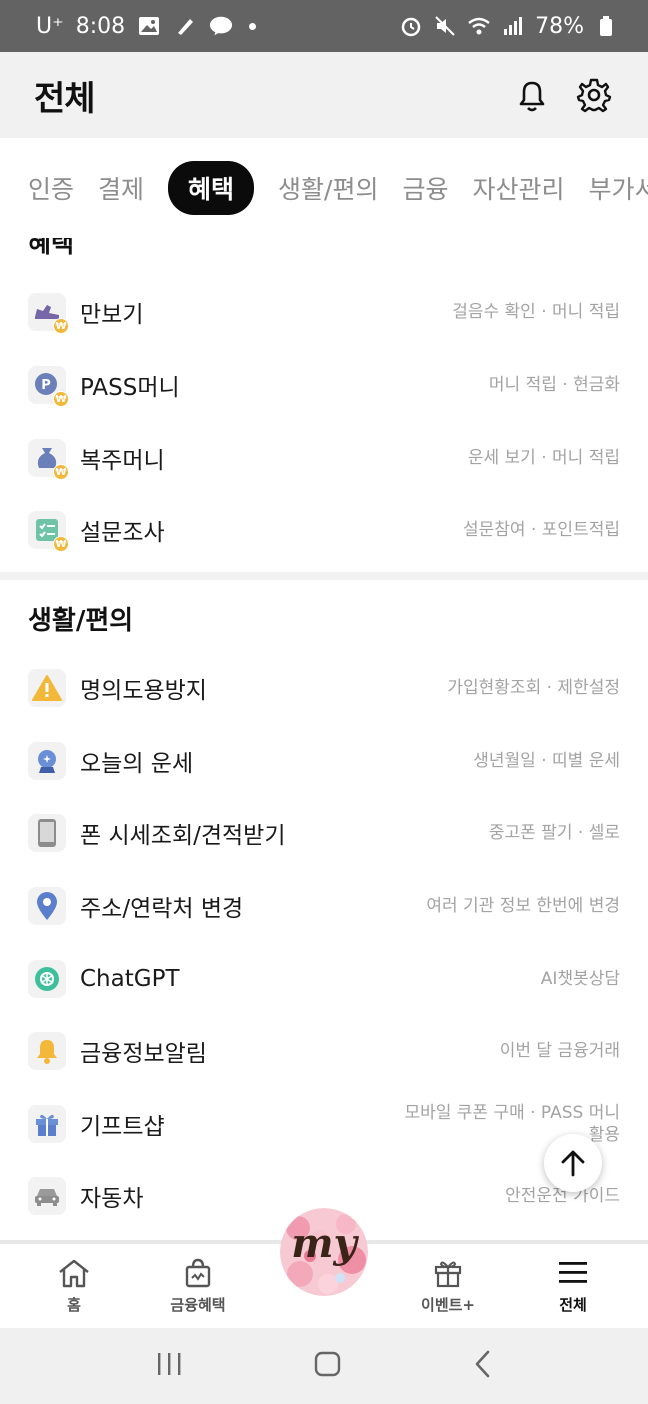  I want to click on list-item-identity-protection: 명의도용방지 가입현황조회 · 제한설정, so click(324, 688).